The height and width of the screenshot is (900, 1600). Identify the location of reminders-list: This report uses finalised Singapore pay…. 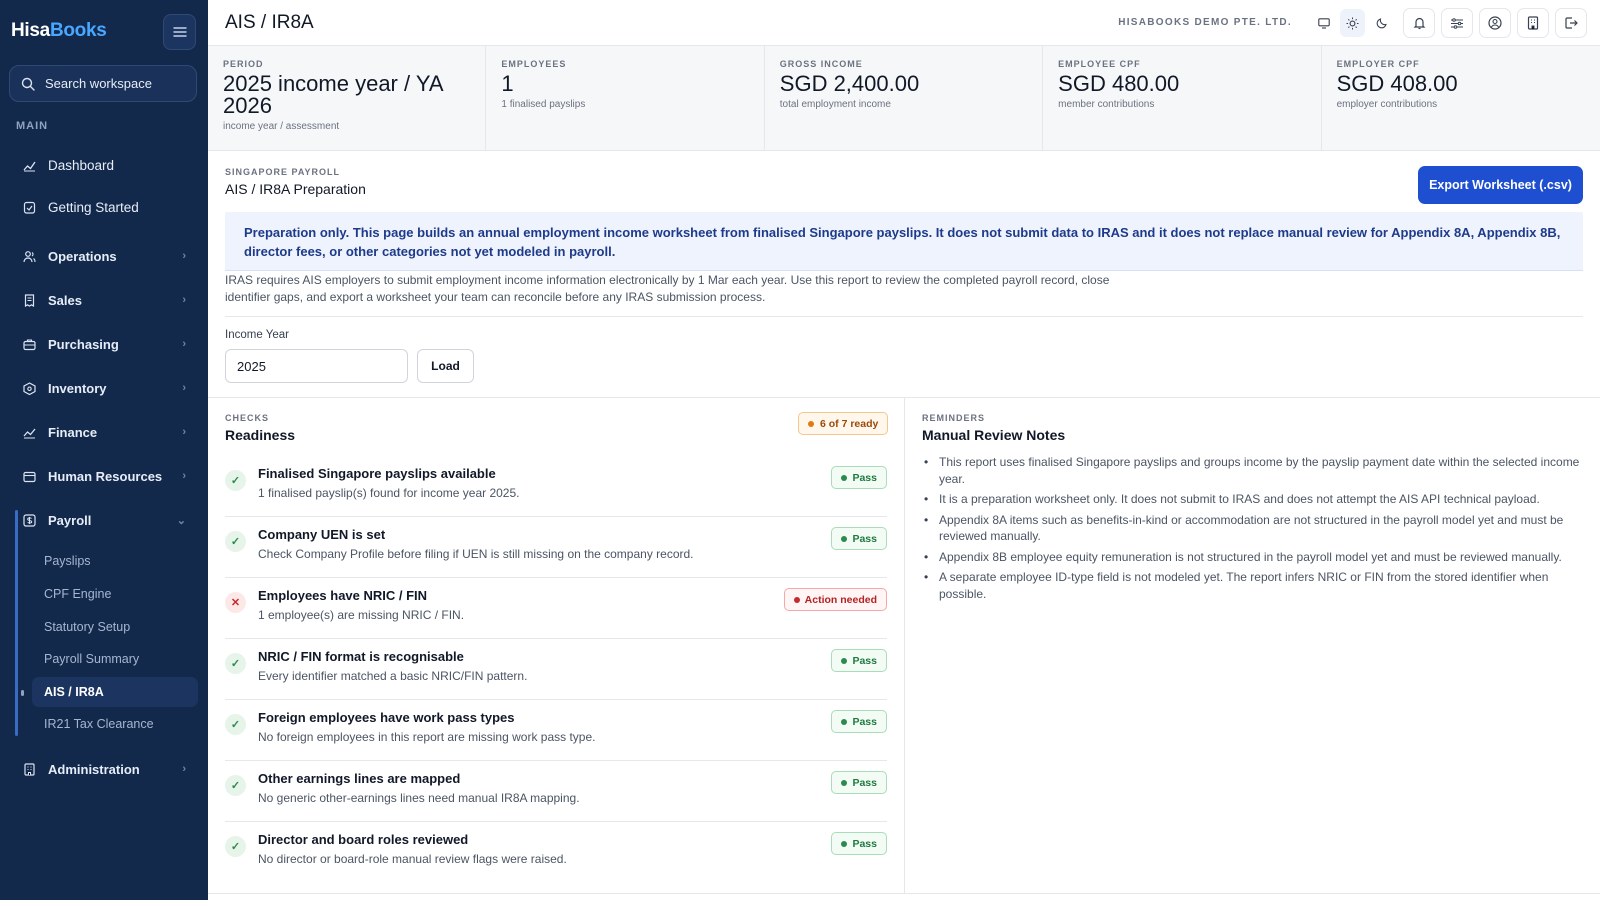
(1253, 530).